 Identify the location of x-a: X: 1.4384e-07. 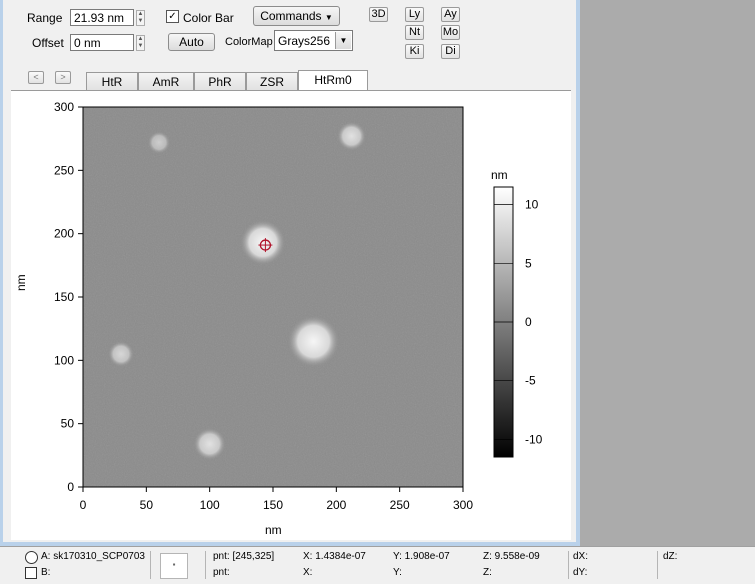
(334, 556).